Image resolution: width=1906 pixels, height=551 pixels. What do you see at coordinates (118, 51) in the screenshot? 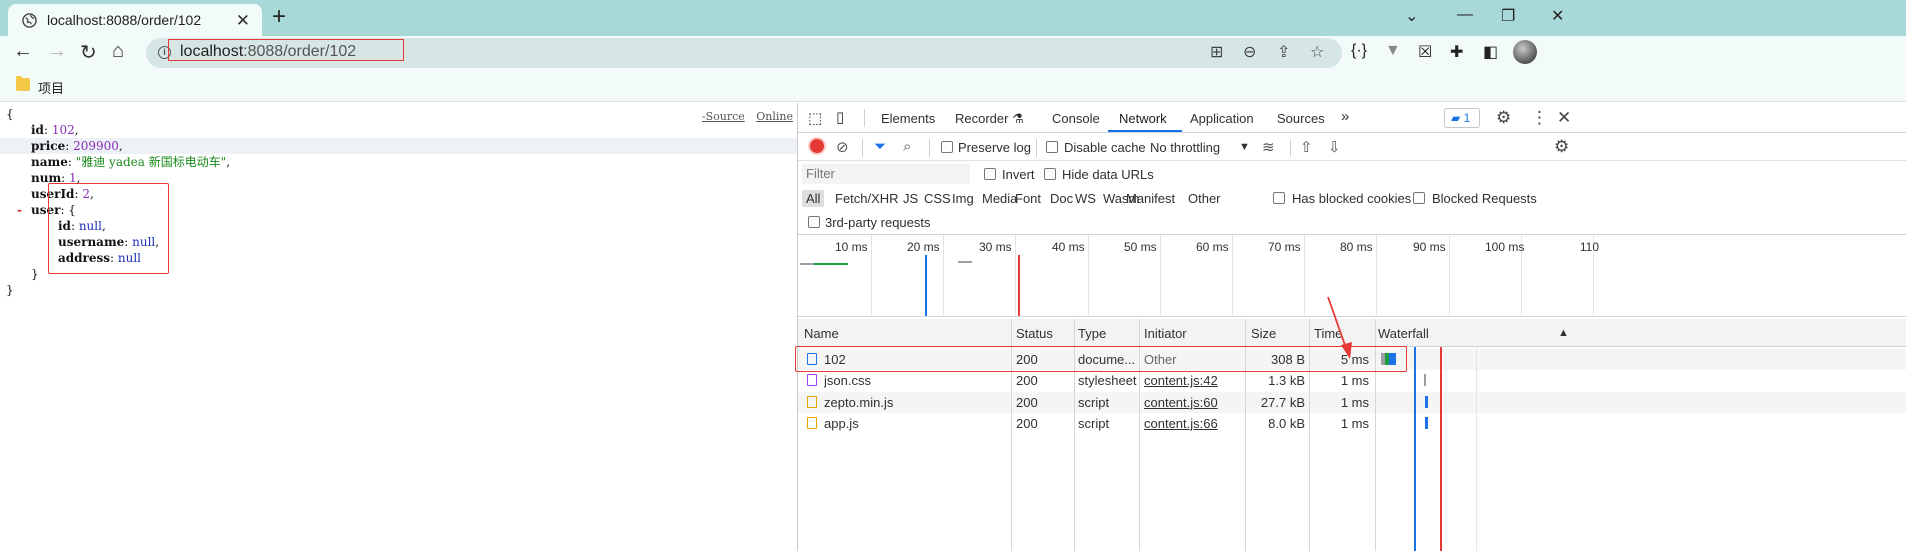
I see `home-icon: ⌂` at bounding box center [118, 51].